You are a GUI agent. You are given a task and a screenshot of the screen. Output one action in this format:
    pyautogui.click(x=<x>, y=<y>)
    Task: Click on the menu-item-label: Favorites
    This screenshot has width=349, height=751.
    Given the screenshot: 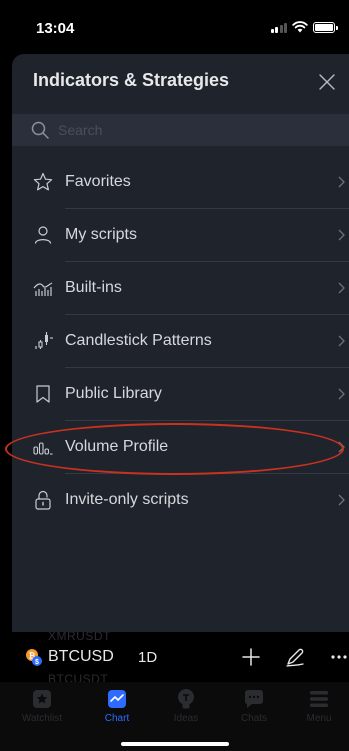 What is the action you would take?
    pyautogui.click(x=98, y=181)
    